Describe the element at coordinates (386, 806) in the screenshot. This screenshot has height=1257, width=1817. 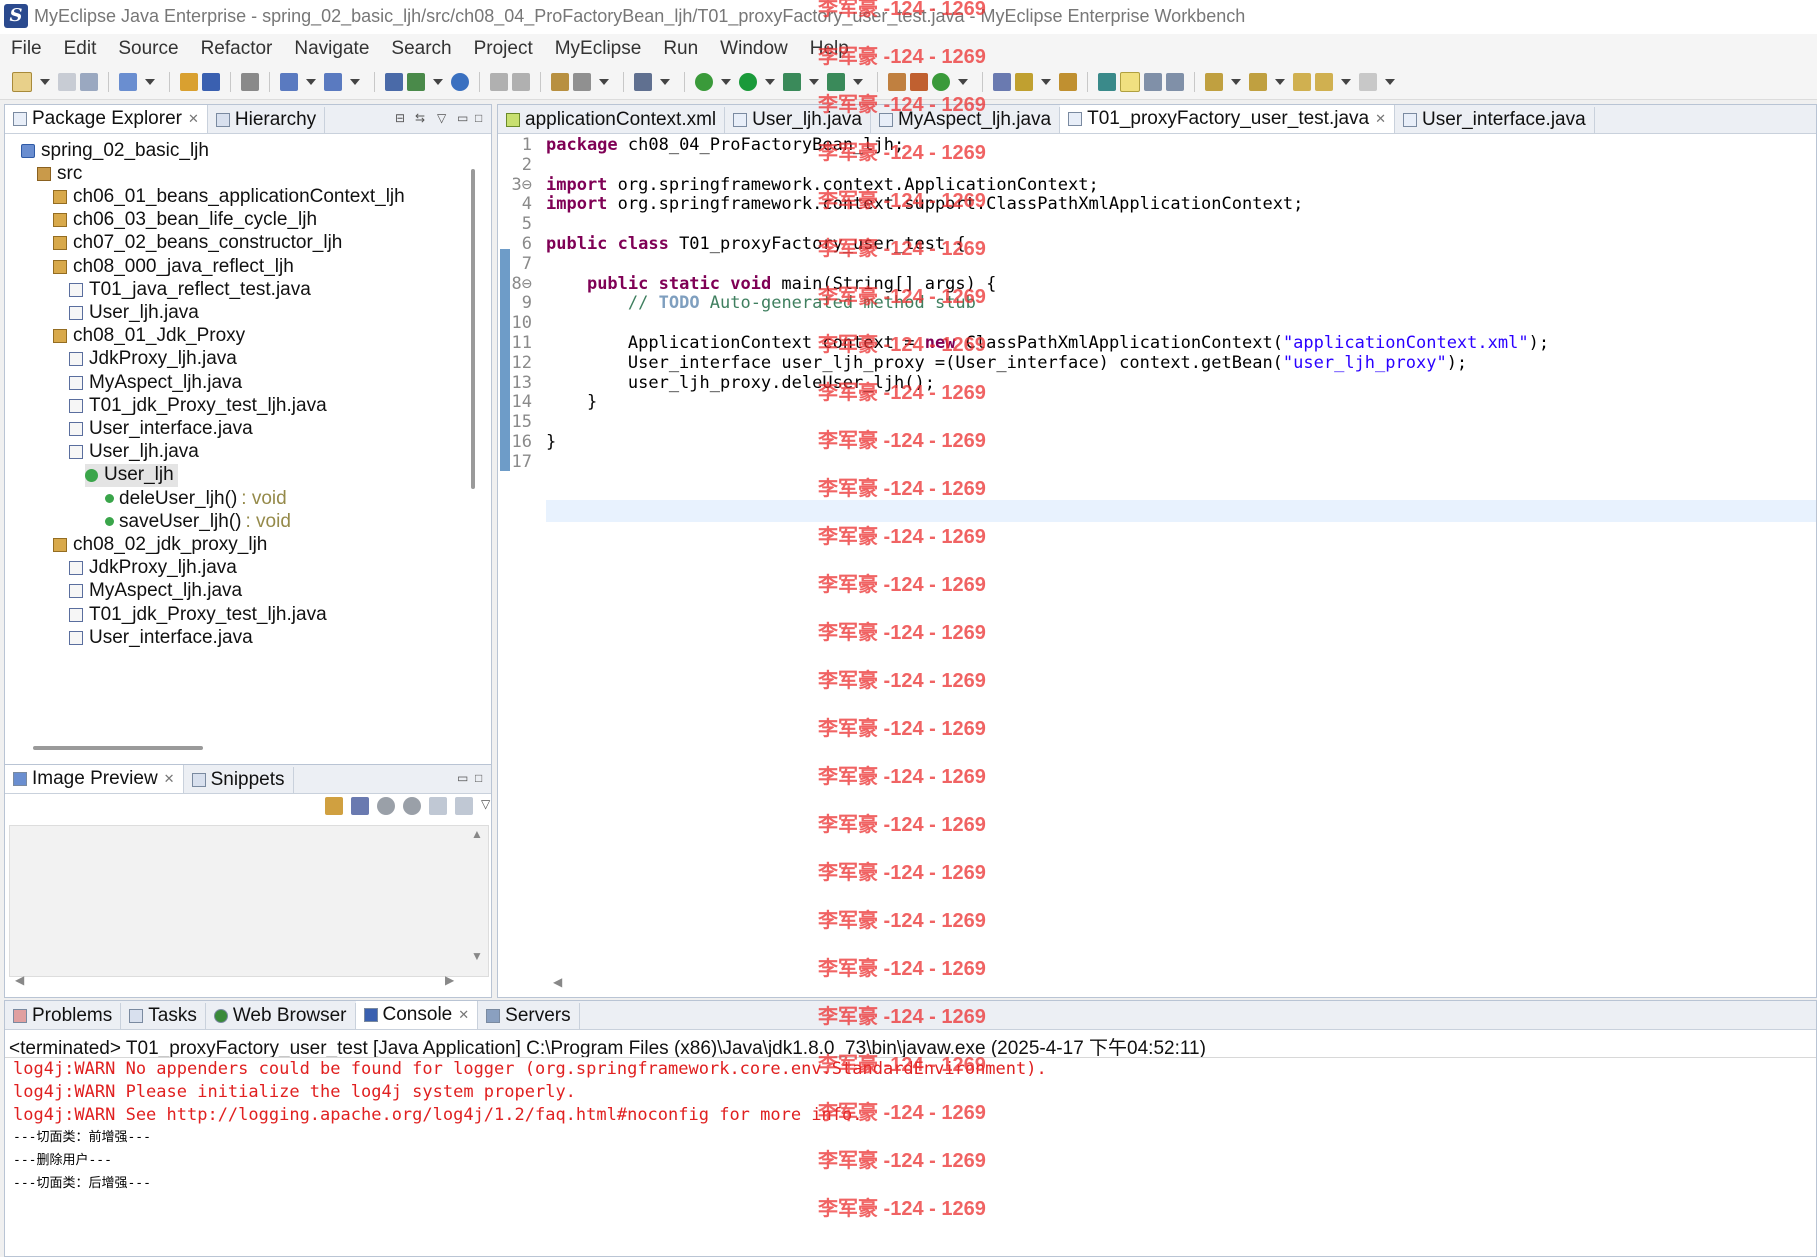
I see `zoom-out-icon` at that location.